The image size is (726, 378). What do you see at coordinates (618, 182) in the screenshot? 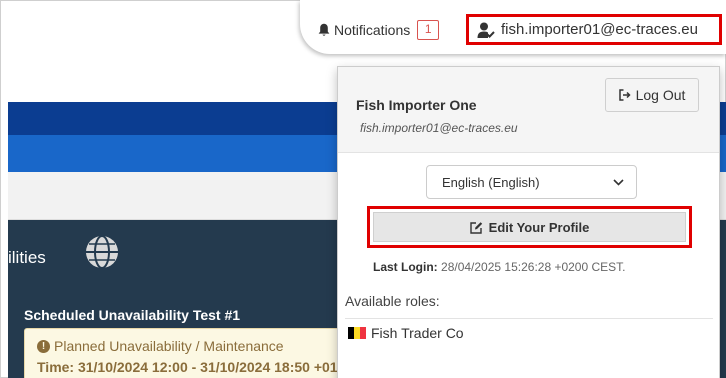
I see `chevron-down-icon` at bounding box center [618, 182].